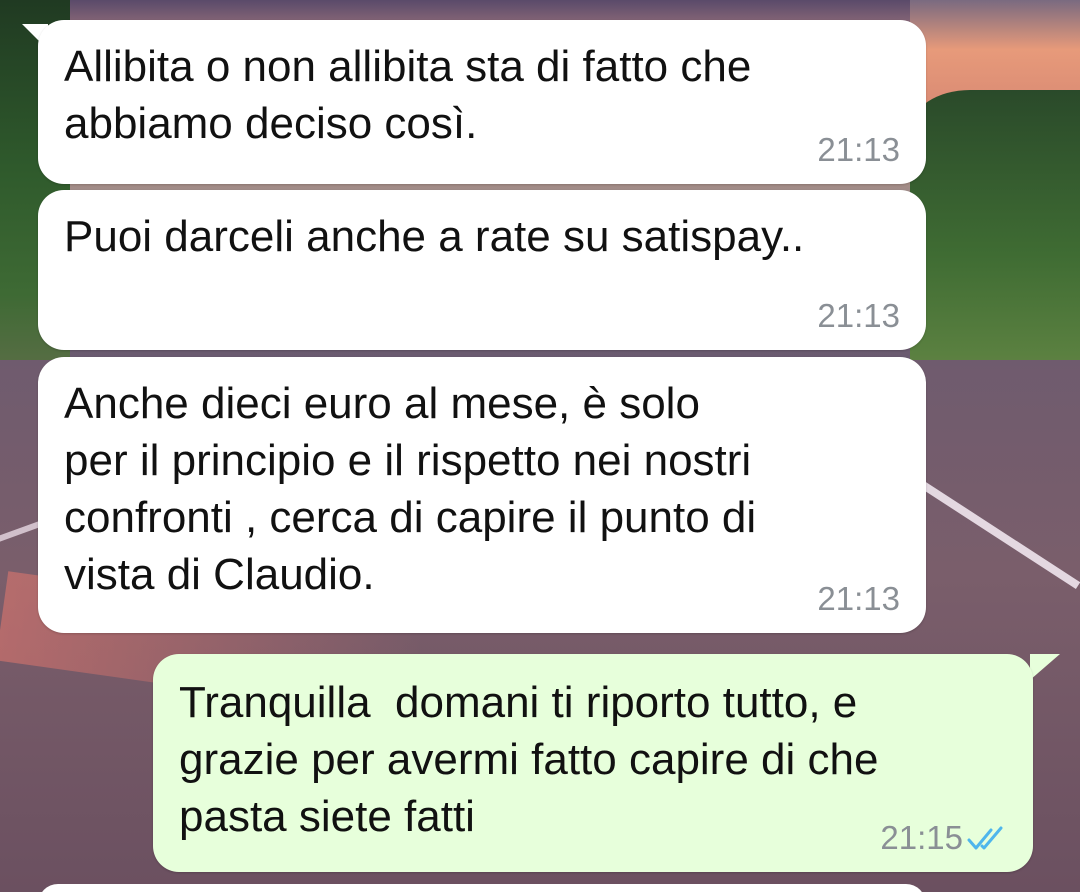 This screenshot has width=1080, height=892. What do you see at coordinates (921, 837) in the screenshot?
I see `message-timestamp: 21:15` at bounding box center [921, 837].